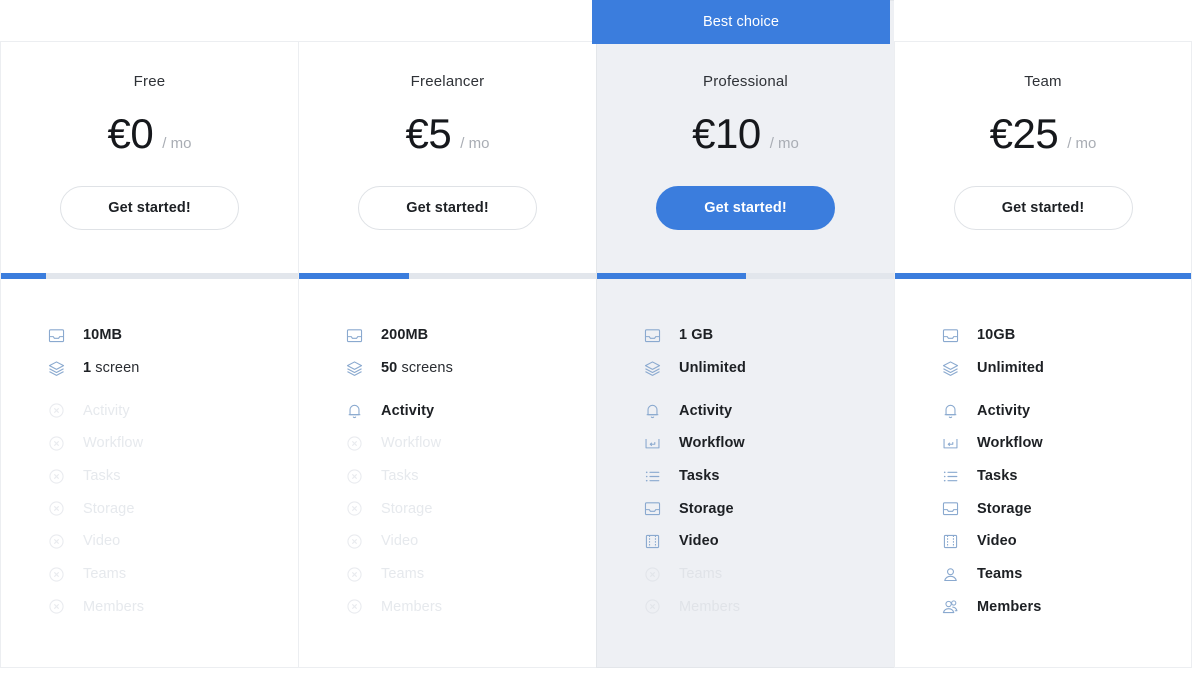  What do you see at coordinates (1010, 368) in the screenshot?
I see `feature-label: Unlimited` at bounding box center [1010, 368].